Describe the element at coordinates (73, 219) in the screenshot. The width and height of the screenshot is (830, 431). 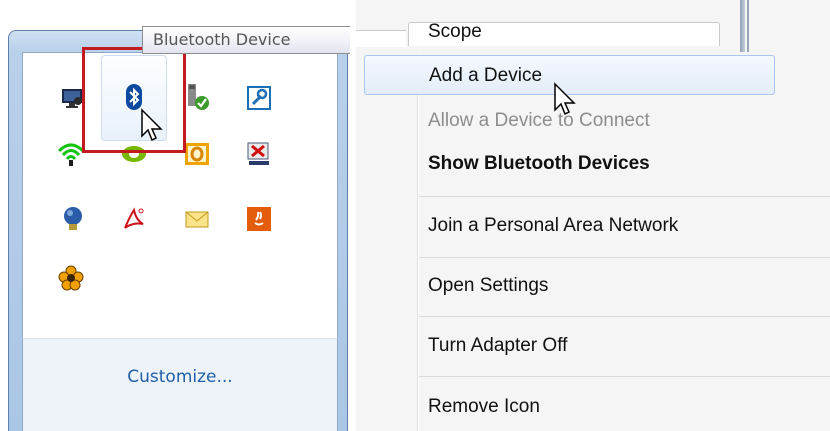
I see `light-bulb-icon` at that location.